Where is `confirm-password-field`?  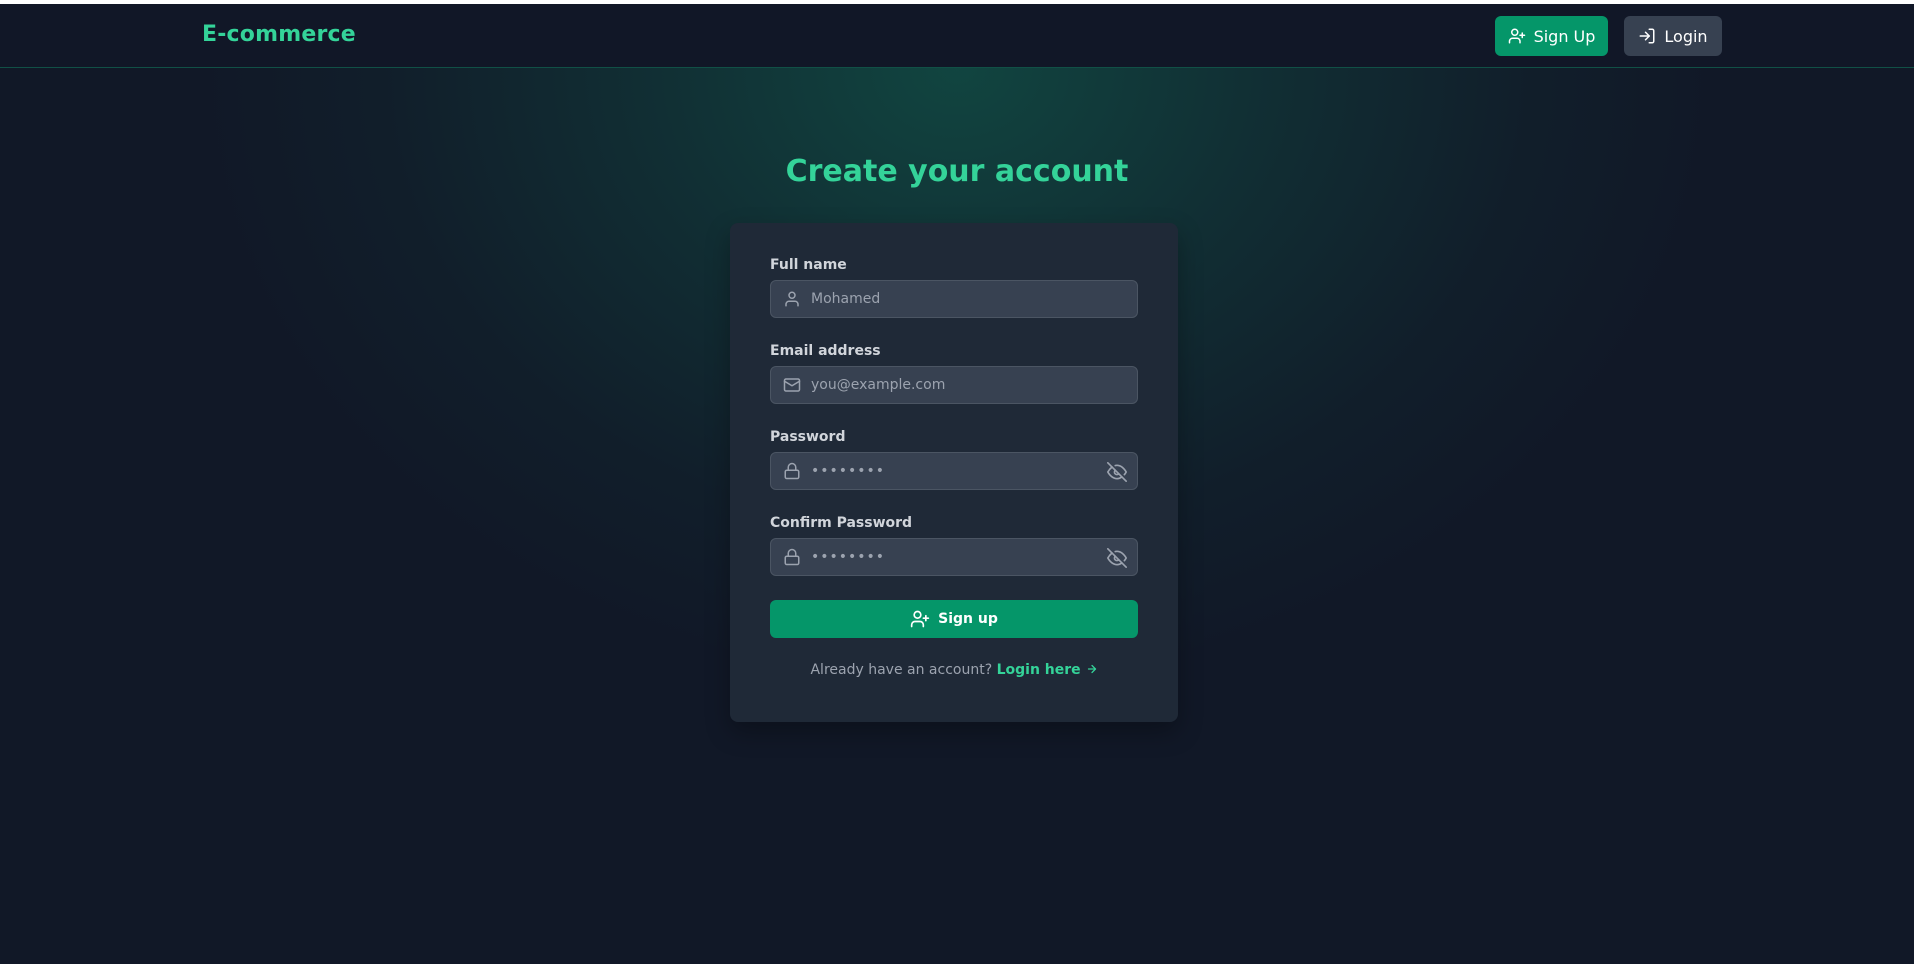
confirm-password-field is located at coordinates (954, 557).